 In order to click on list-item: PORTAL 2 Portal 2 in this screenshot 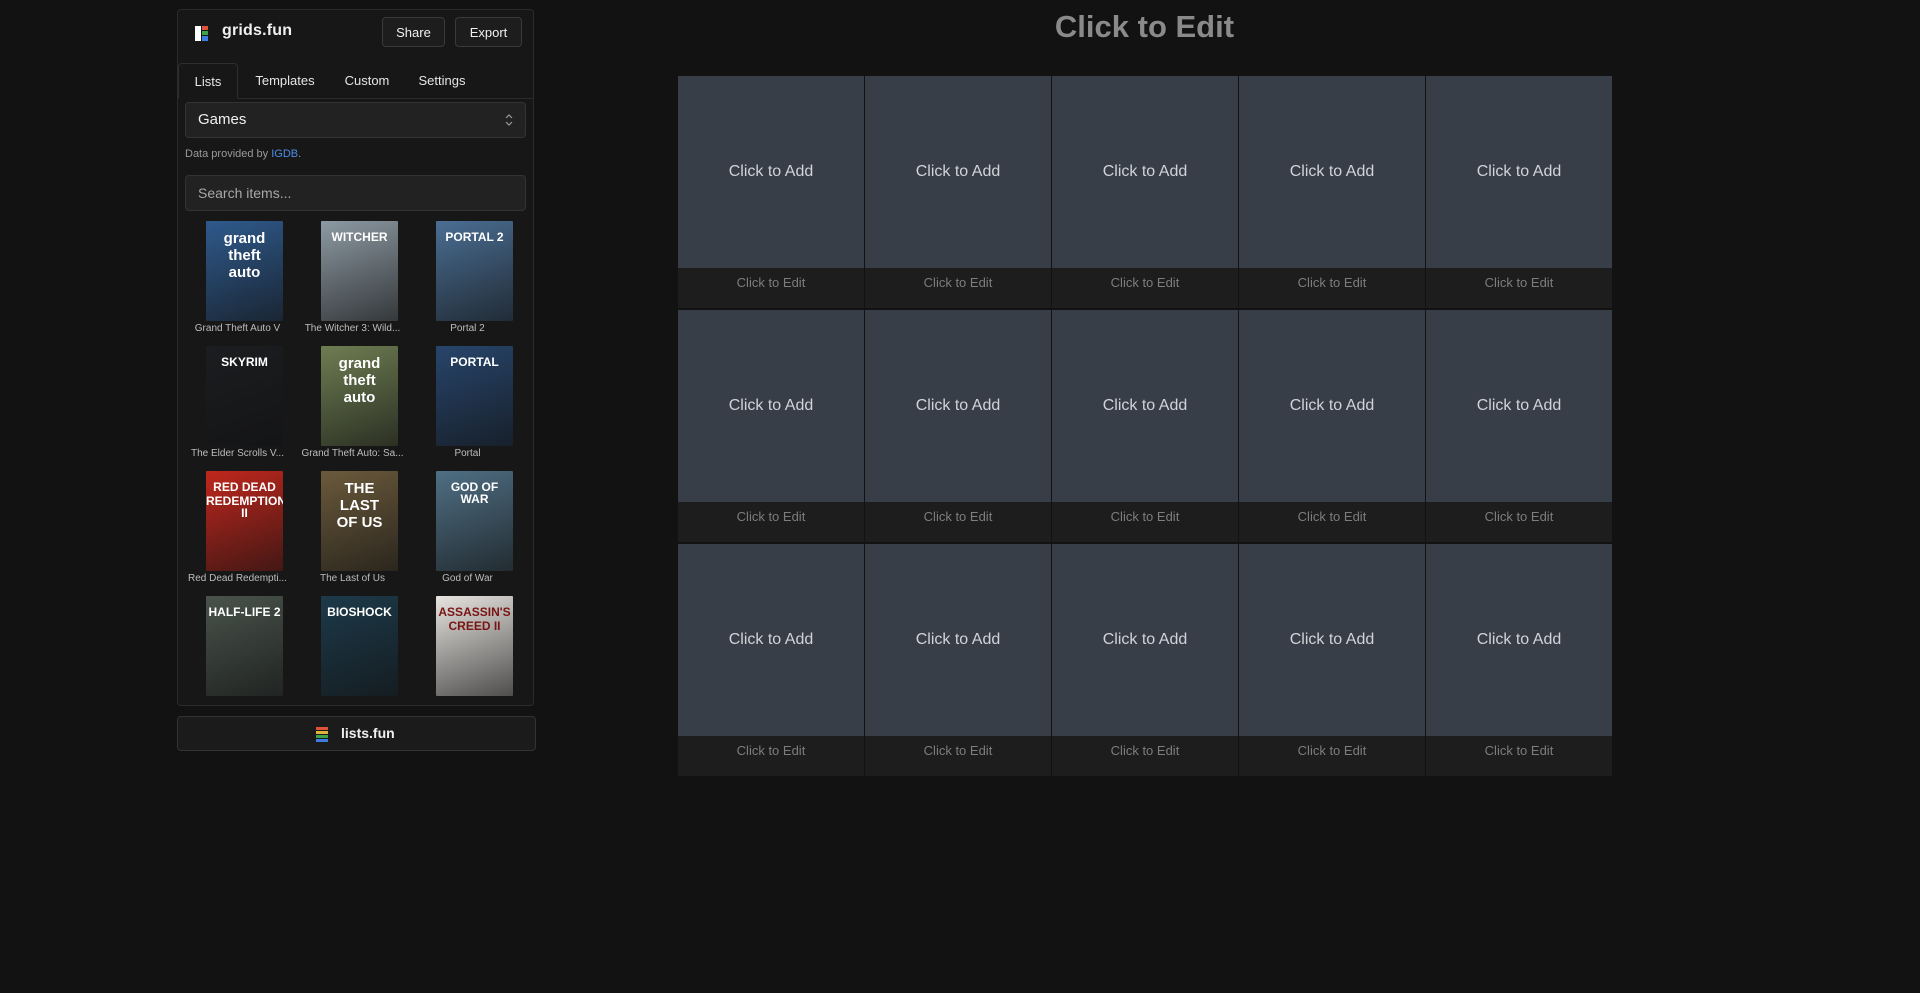, I will do `click(467, 278)`.